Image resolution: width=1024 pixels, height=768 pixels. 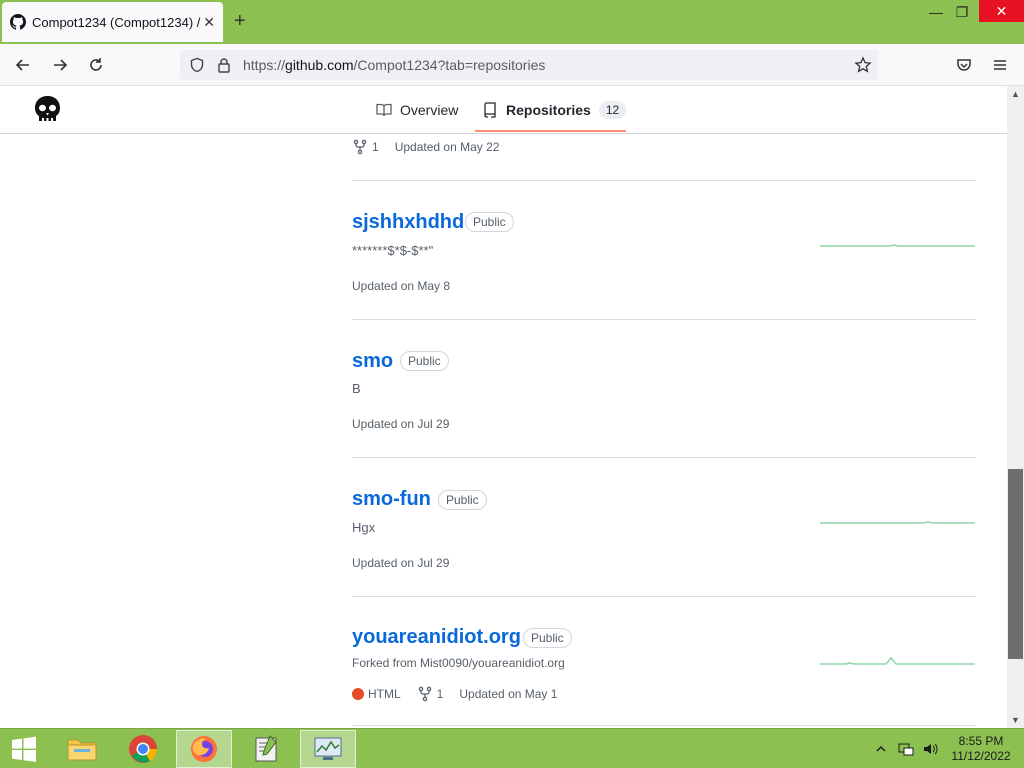 I want to click on bookmark-star-icon, so click(x=863, y=65).